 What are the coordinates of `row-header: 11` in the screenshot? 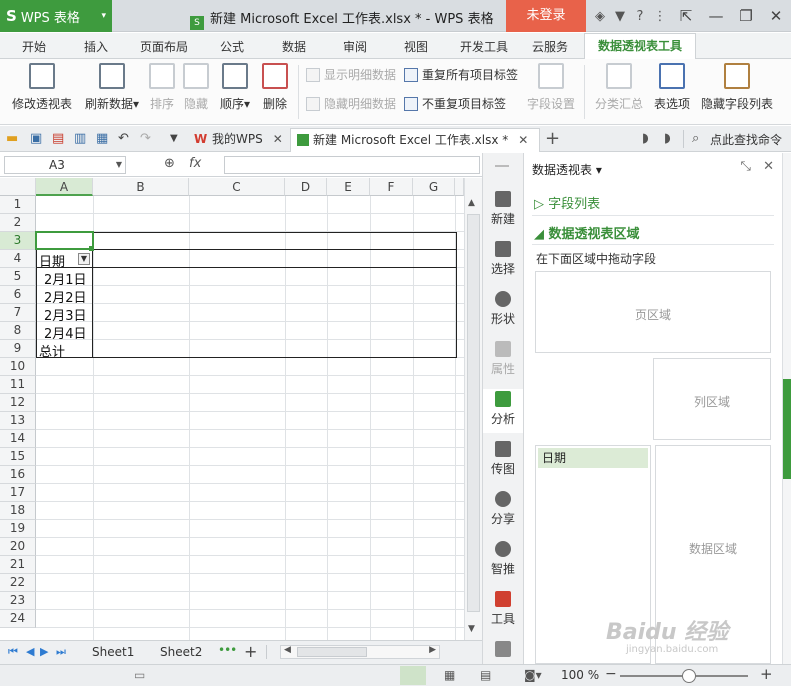 It's located at (18, 385).